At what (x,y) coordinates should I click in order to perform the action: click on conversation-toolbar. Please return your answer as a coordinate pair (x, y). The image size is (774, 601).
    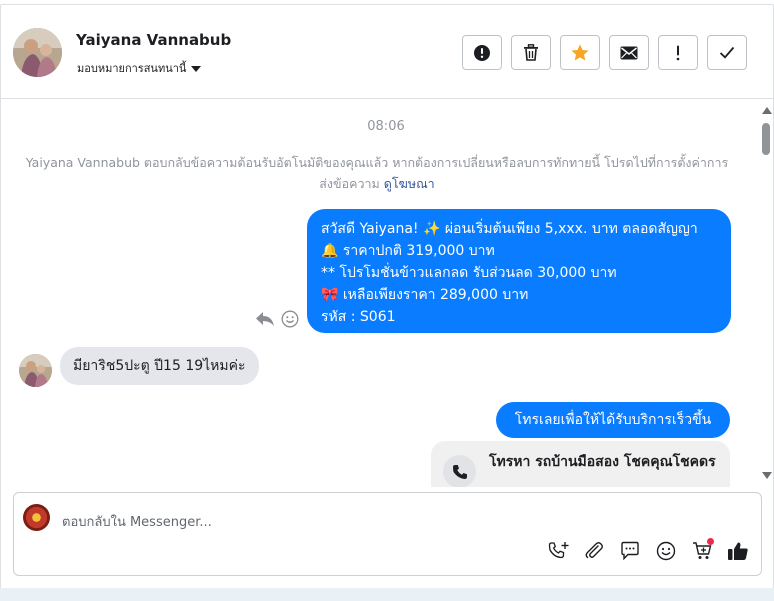
    Looking at the image, I should click on (604, 52).